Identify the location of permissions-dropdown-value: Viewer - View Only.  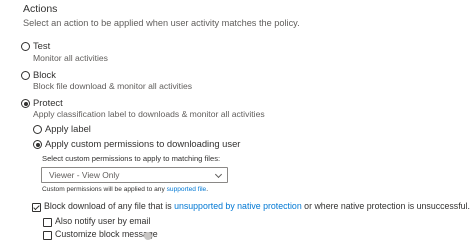
(84, 175).